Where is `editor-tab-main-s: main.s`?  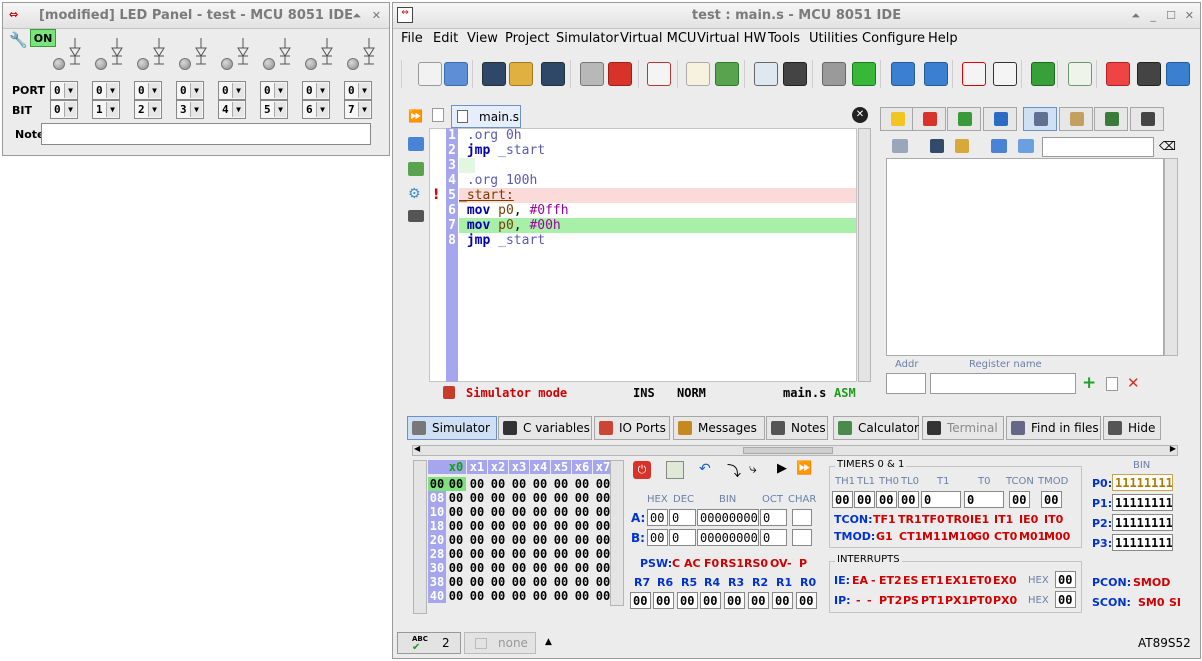 editor-tab-main-s: main.s is located at coordinates (486, 116).